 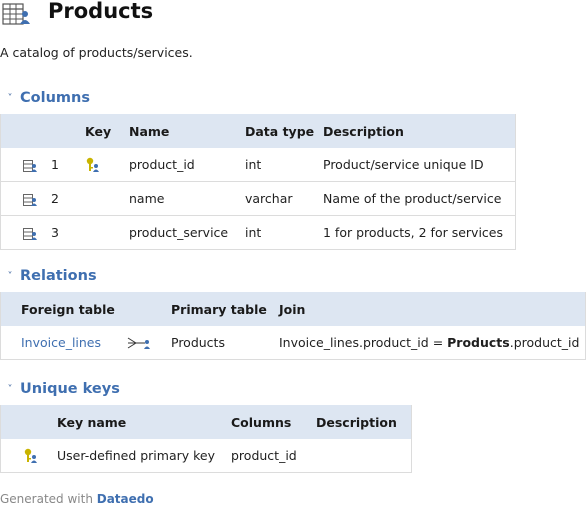 I want to click on column-description: Product/service unique ID, so click(x=419, y=165).